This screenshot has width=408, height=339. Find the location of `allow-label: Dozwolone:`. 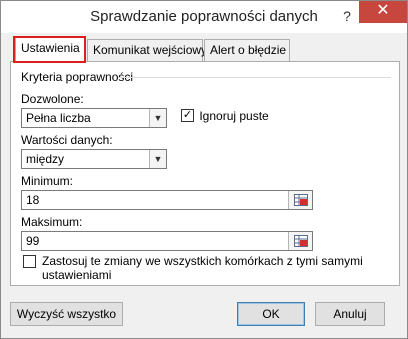

allow-label: Dozwolone: is located at coordinates (52, 99).